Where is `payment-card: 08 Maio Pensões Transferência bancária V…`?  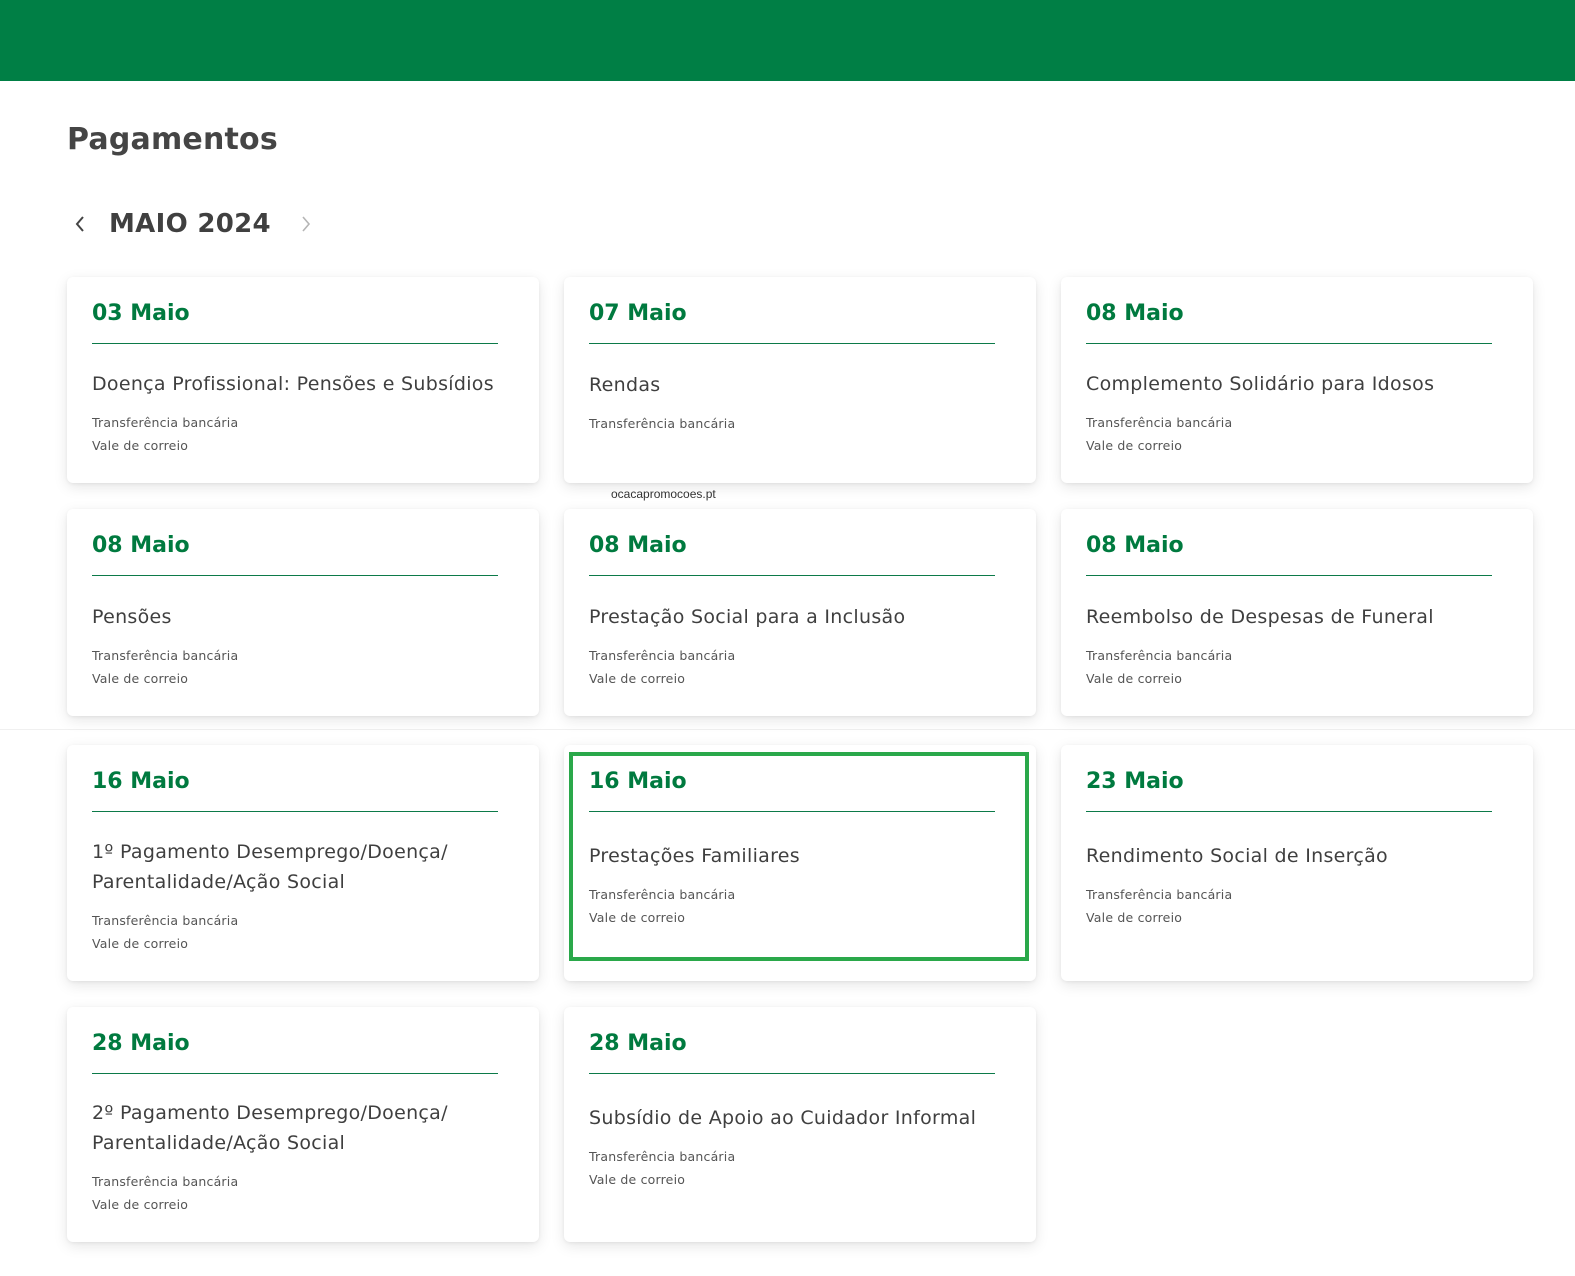
payment-card: 08 Maio Pensões Transferência bancária V… is located at coordinates (303, 612).